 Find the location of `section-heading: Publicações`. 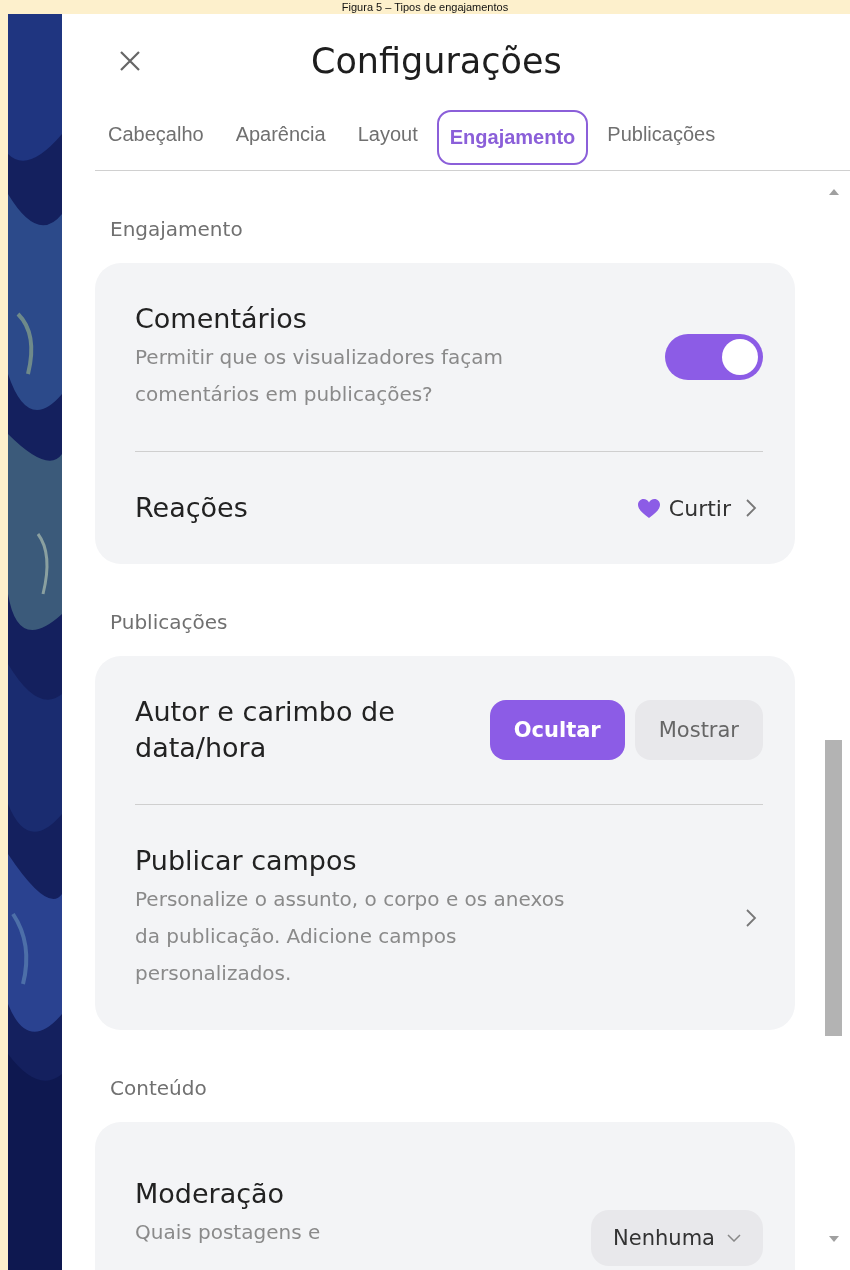

section-heading: Publicações is located at coordinates (169, 622).